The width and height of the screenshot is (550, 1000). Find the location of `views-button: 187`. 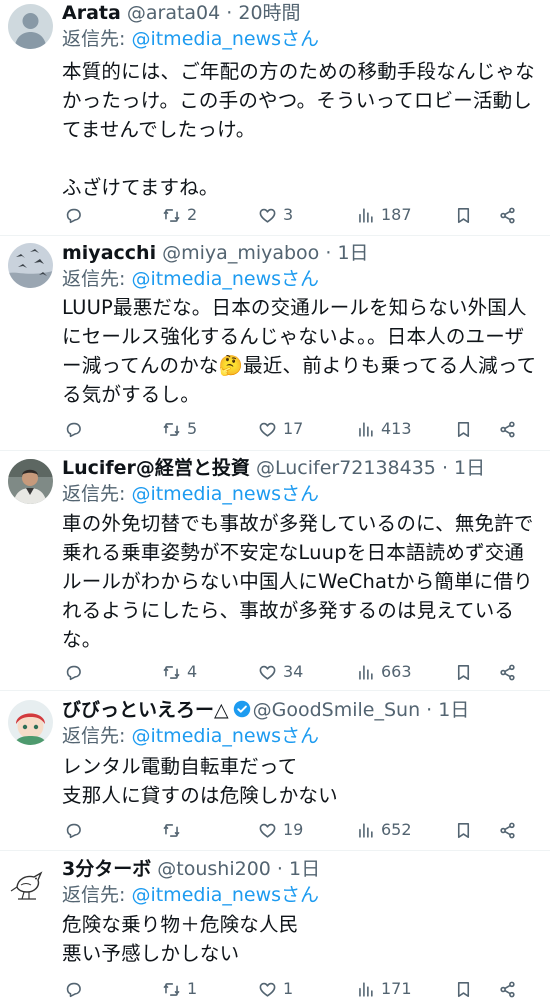

views-button: 187 is located at coordinates (384, 215).